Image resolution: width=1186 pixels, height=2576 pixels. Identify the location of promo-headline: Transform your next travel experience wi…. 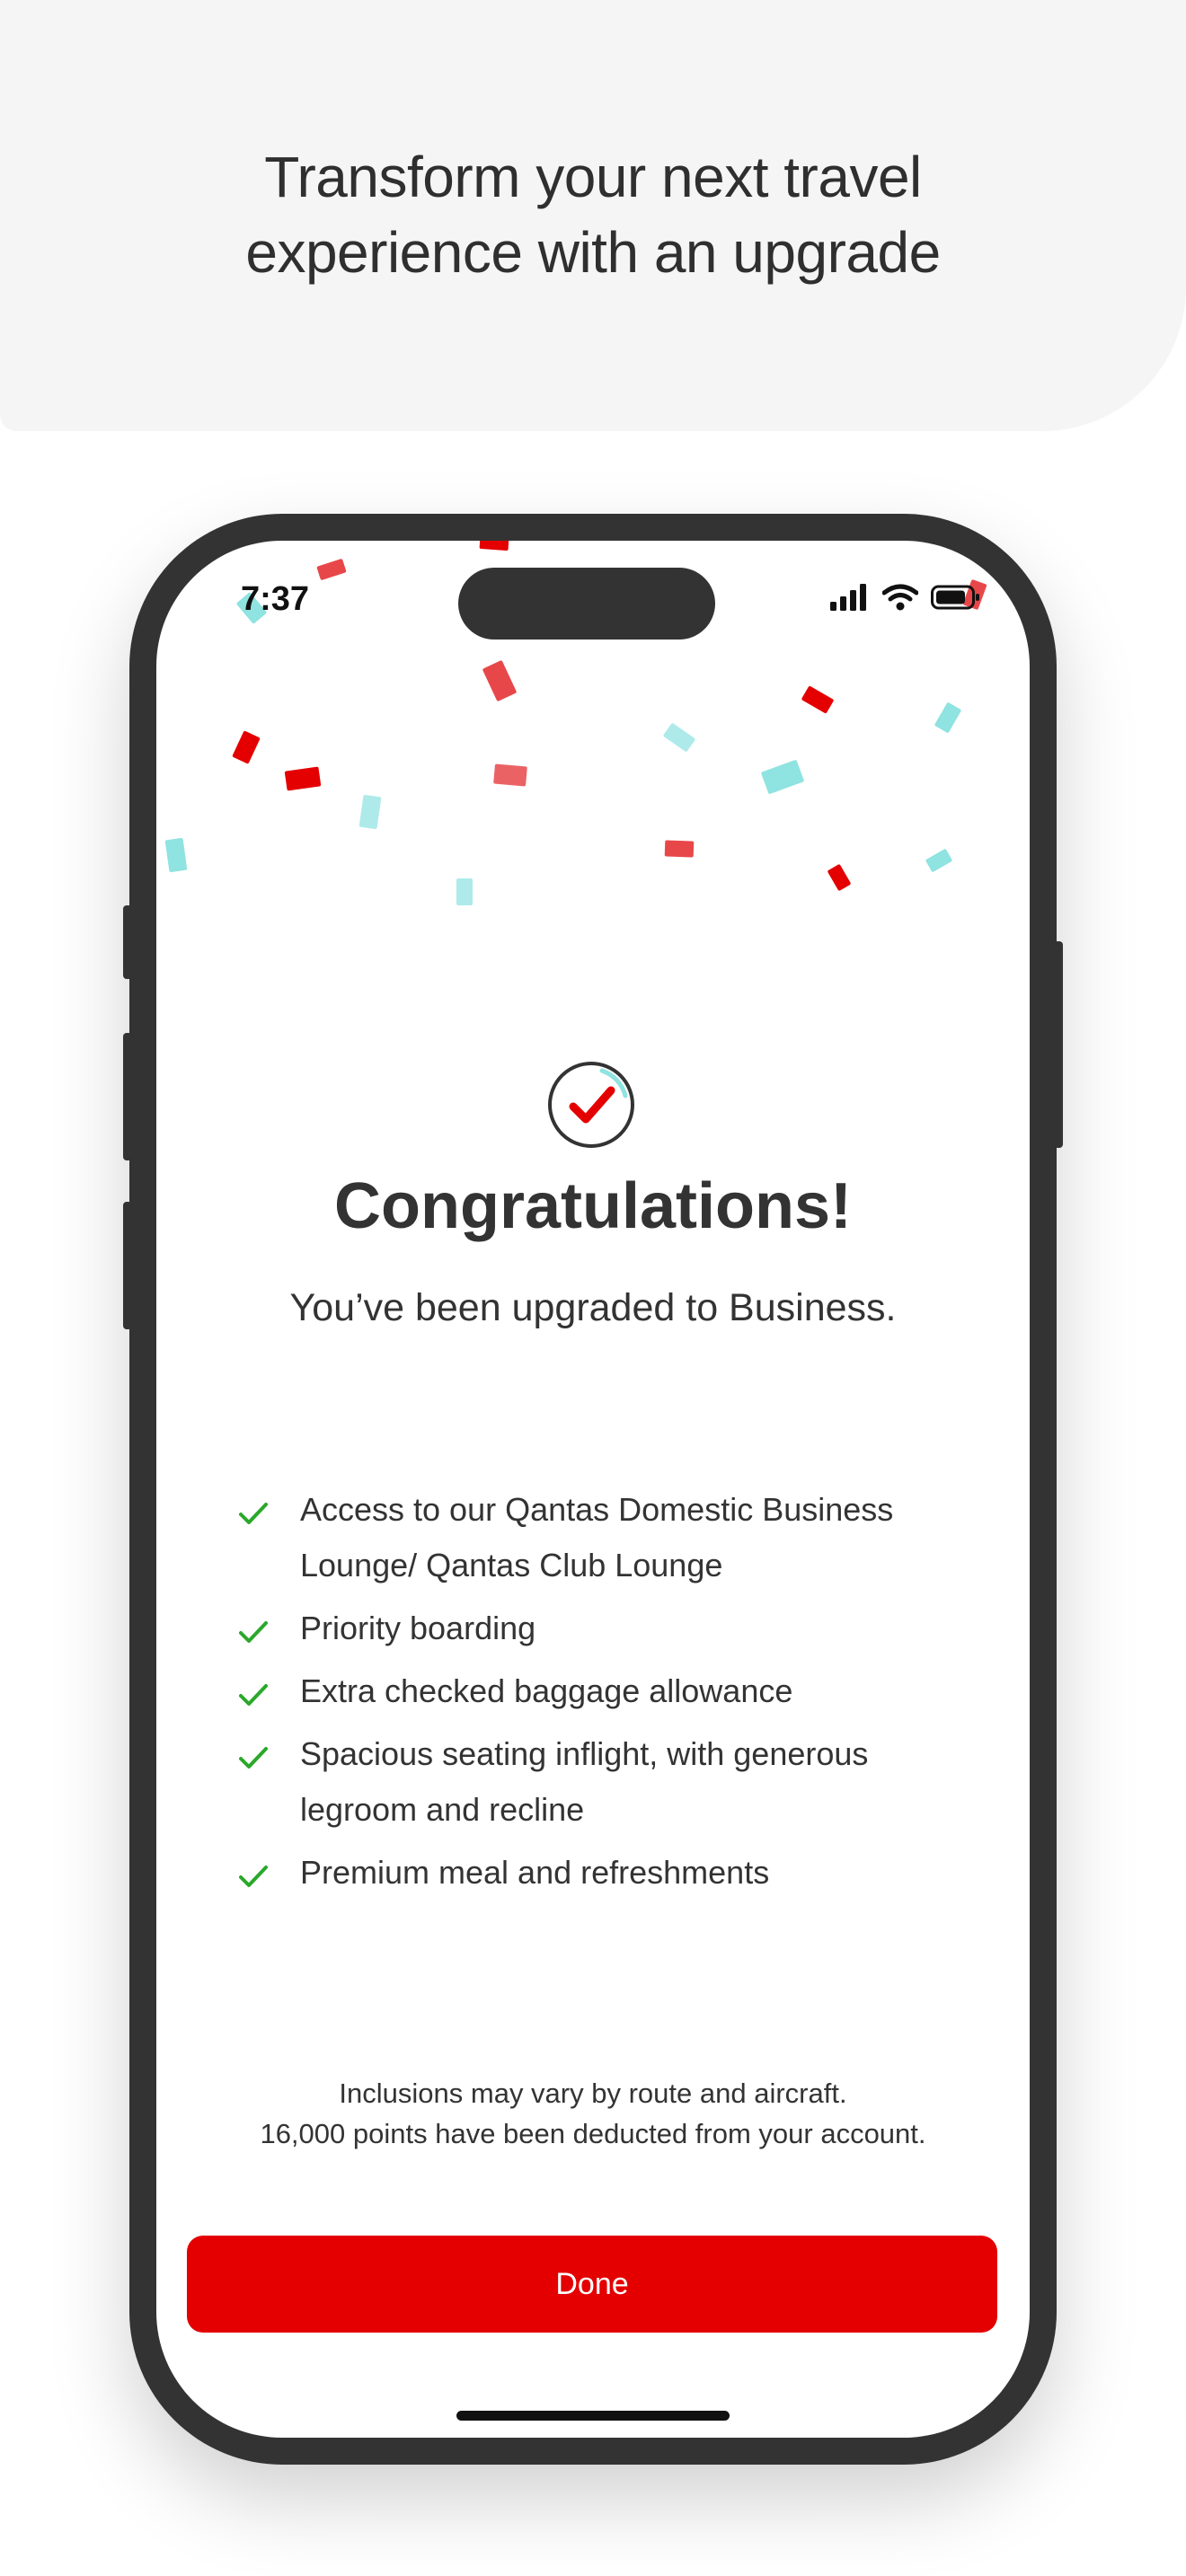
(593, 214).